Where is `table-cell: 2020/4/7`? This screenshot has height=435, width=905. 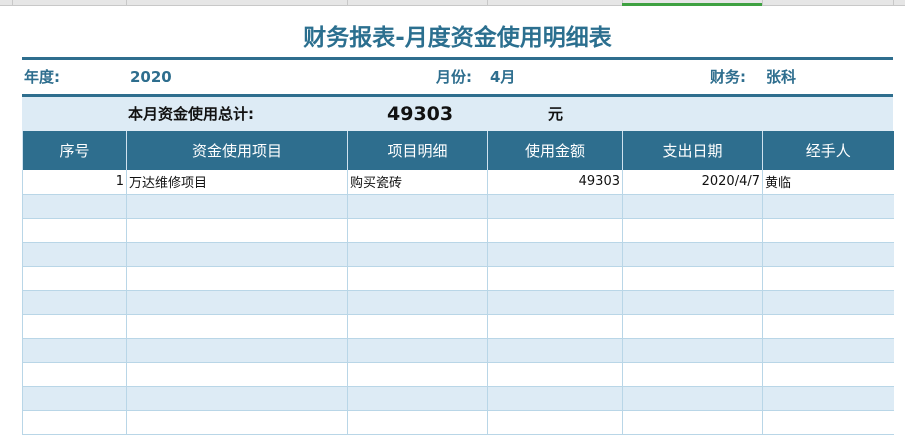 table-cell: 2020/4/7 is located at coordinates (692, 182).